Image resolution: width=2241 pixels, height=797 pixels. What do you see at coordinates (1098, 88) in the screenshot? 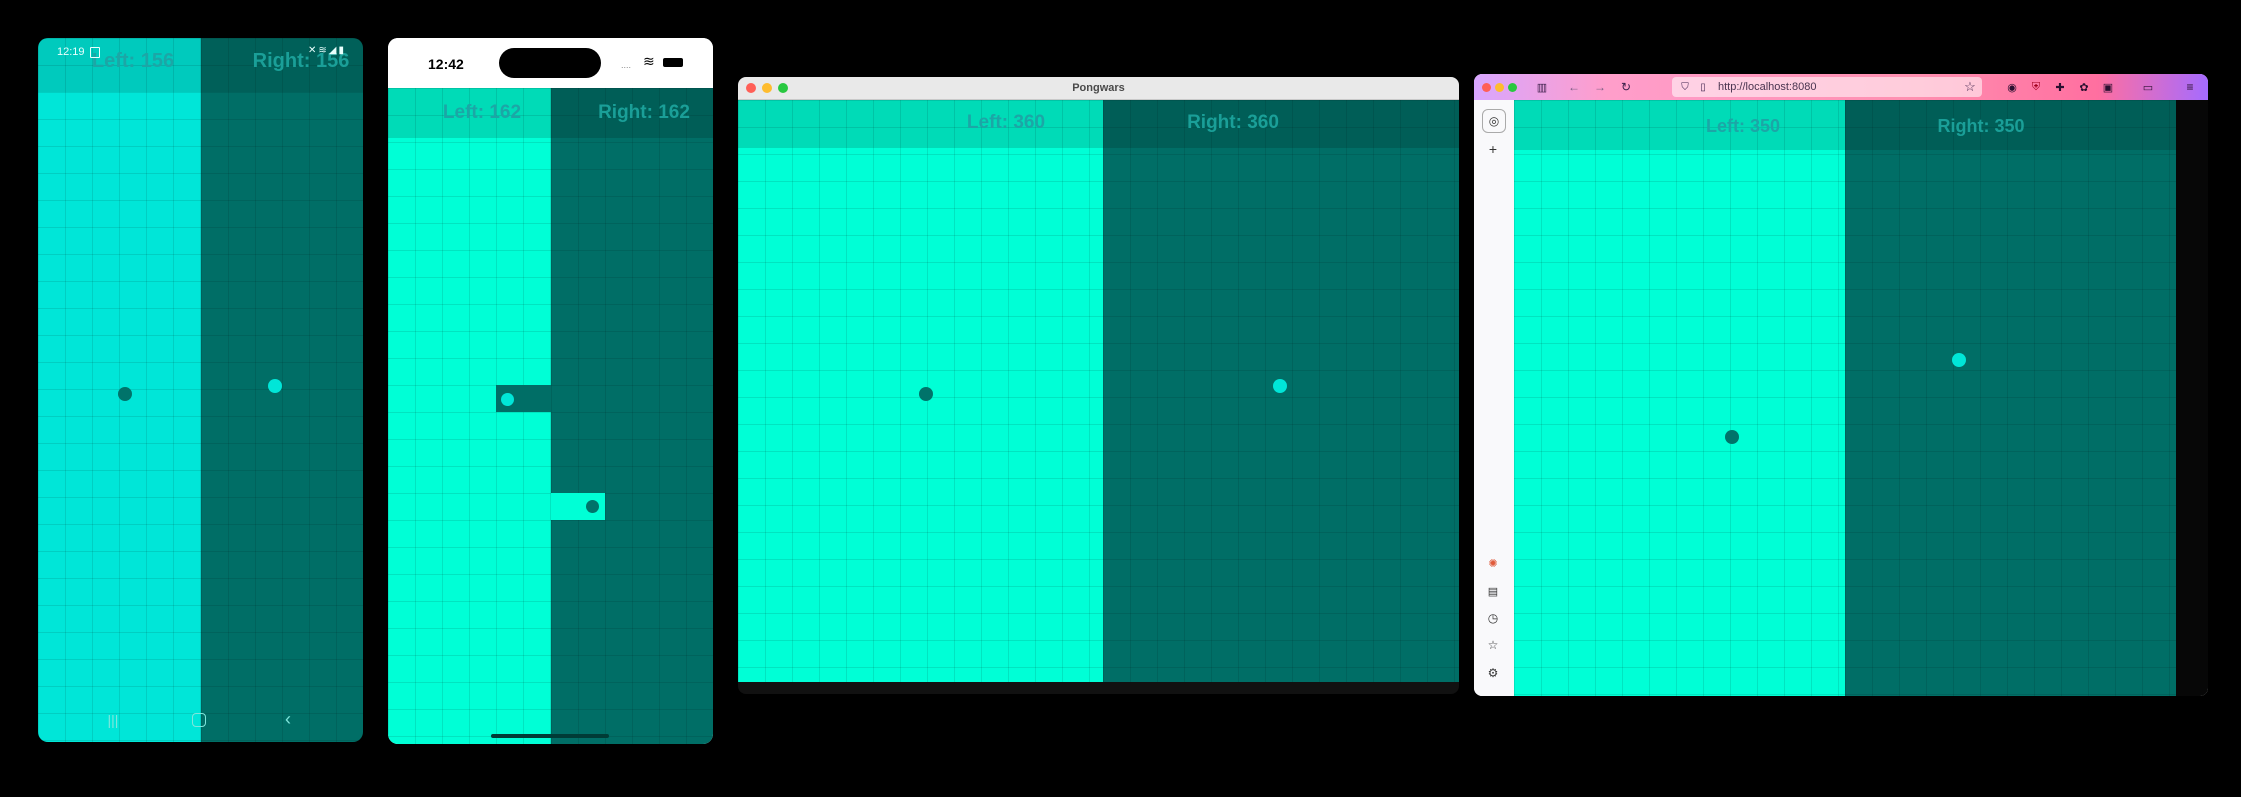
I see `window-title: Pongwars` at bounding box center [1098, 88].